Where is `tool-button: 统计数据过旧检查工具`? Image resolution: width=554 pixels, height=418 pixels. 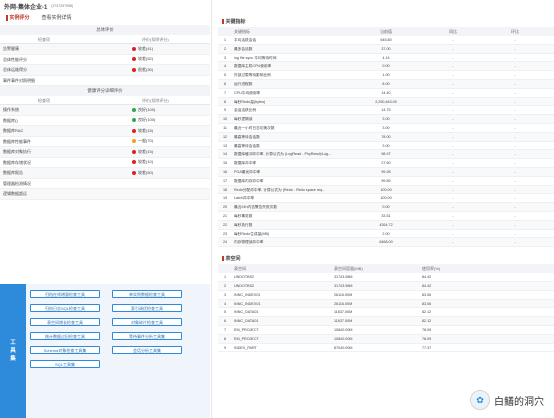 tool-button: 统计数据过旧检查工具 is located at coordinates (65, 336).